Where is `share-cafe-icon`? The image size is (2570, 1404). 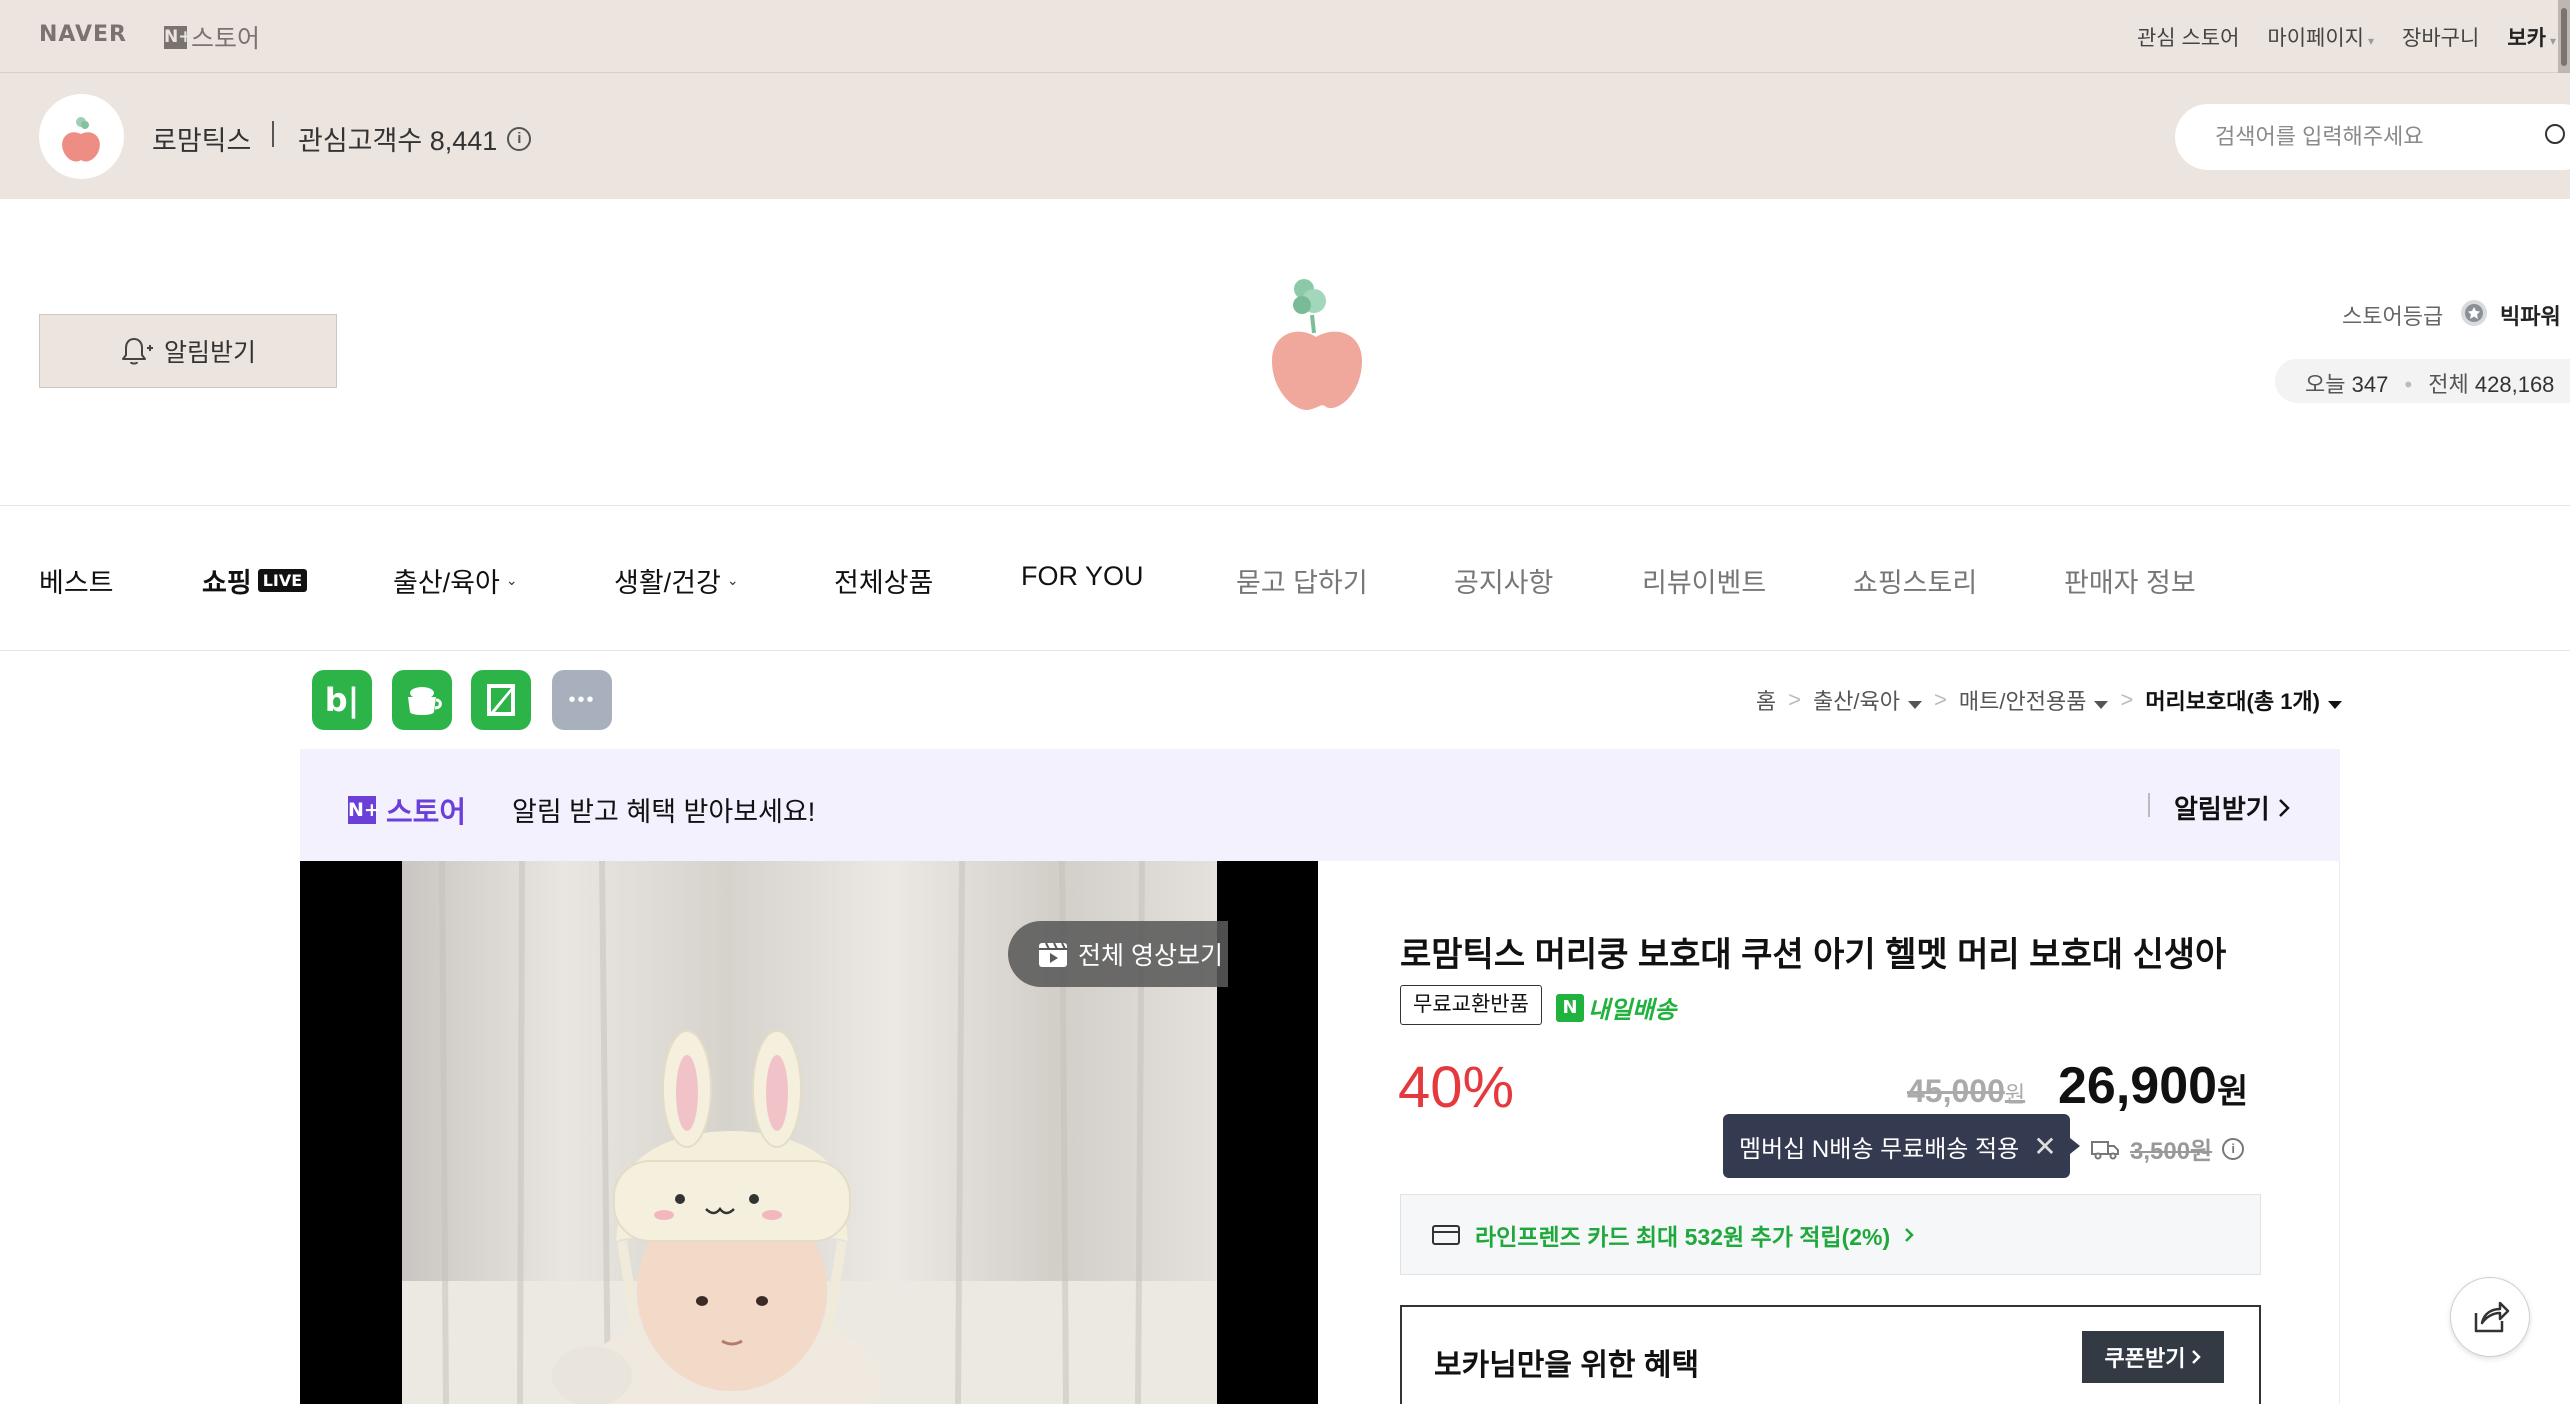
share-cafe-icon is located at coordinates (422, 700).